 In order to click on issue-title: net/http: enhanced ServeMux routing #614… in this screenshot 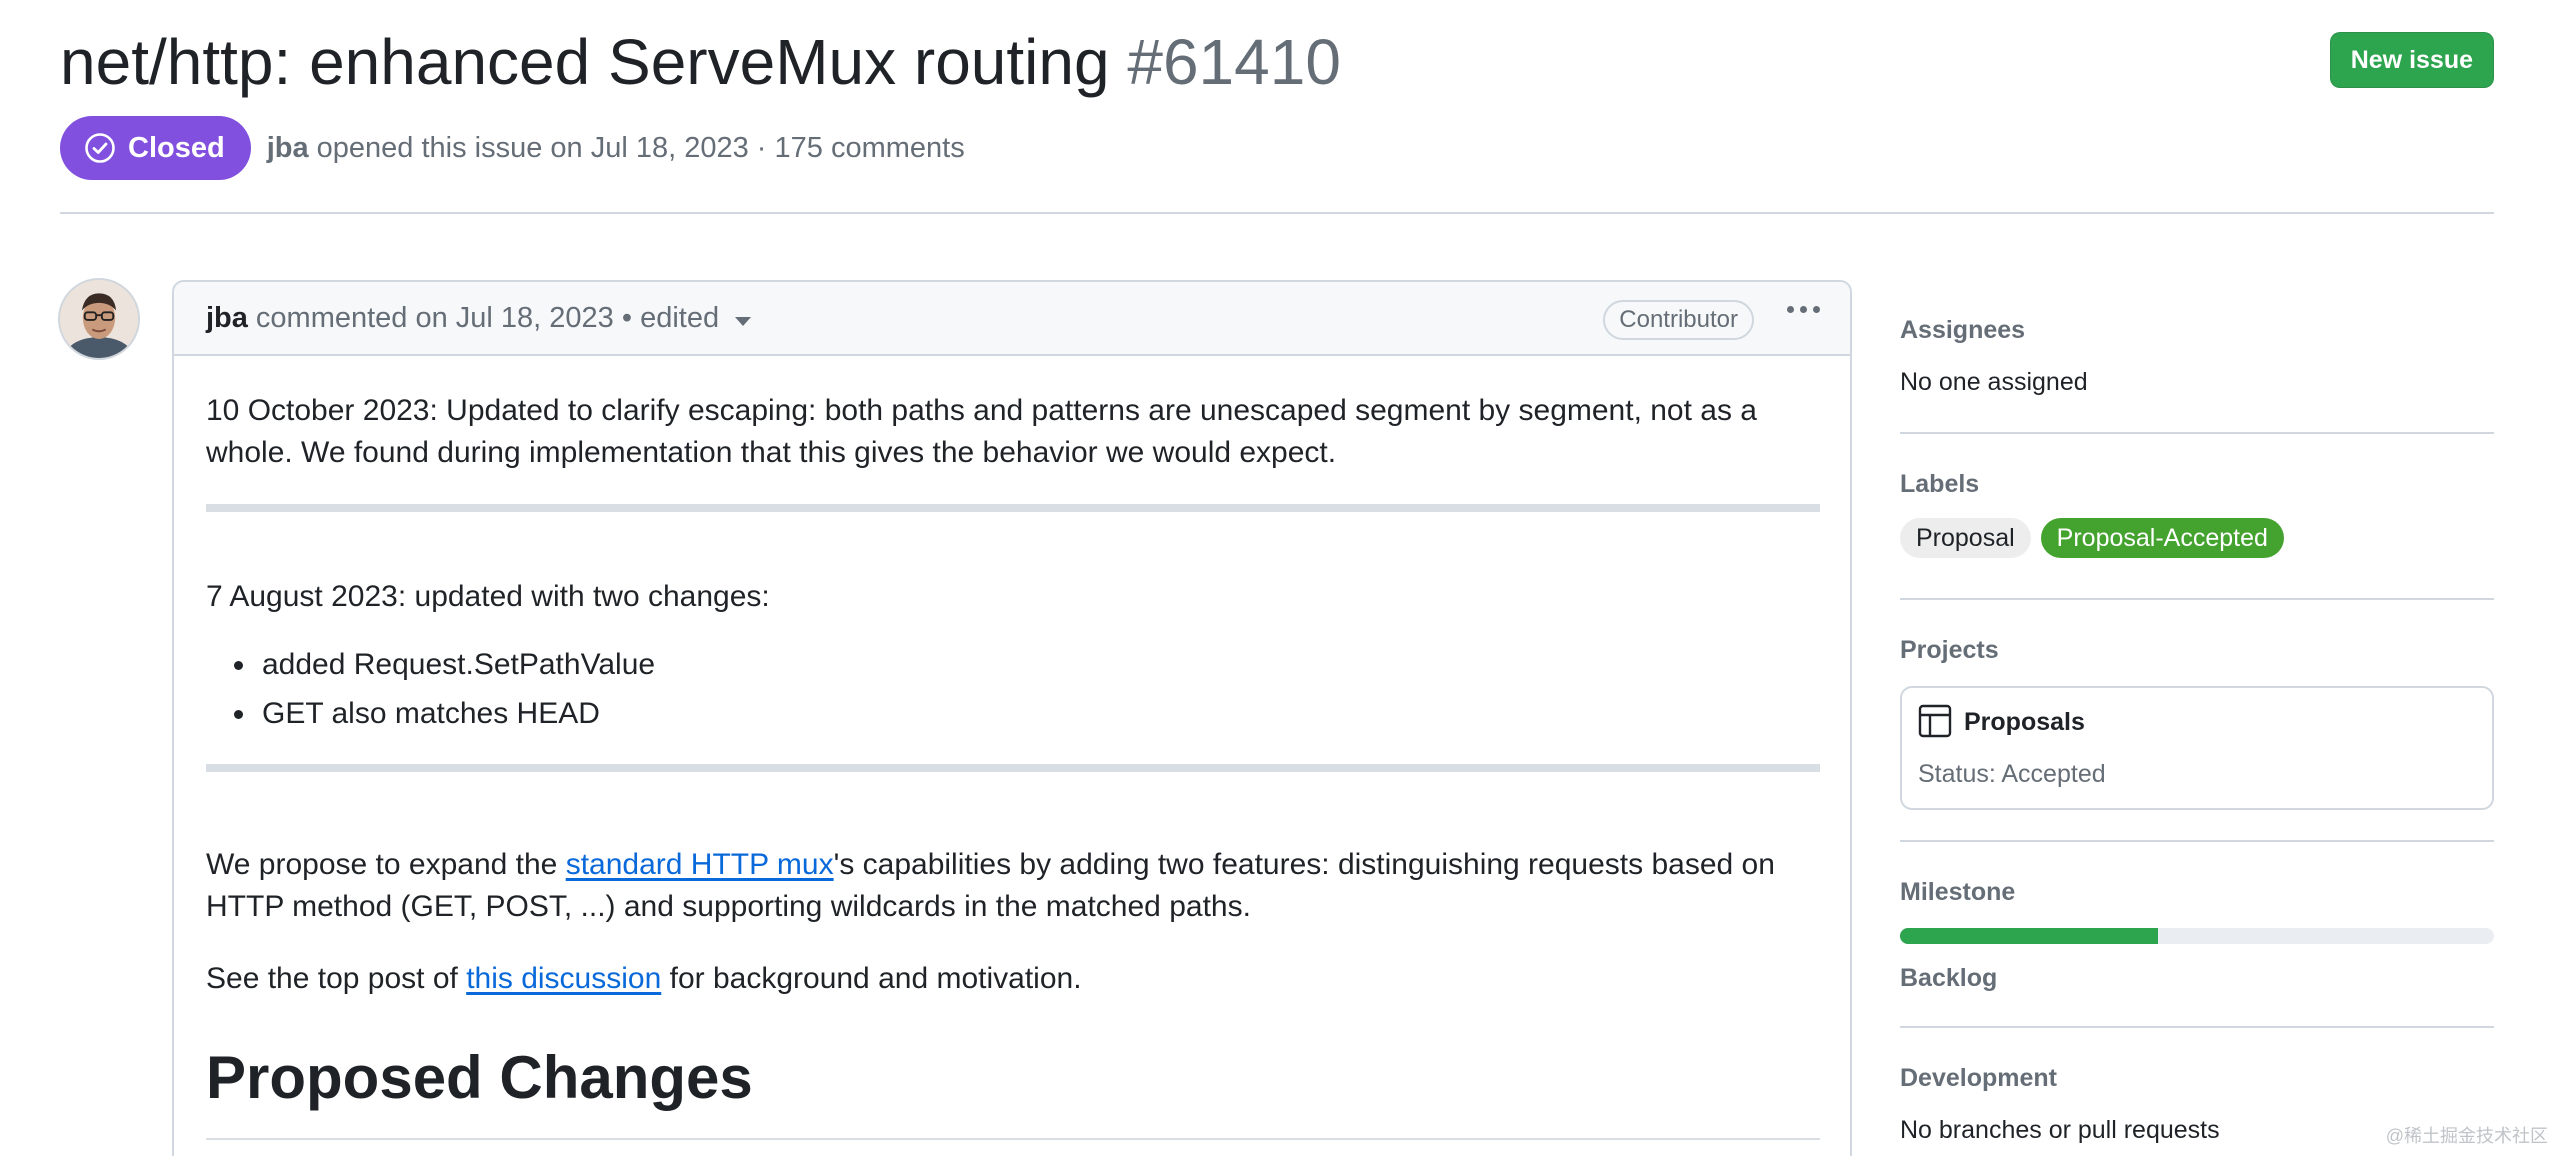, I will do `click(1277, 62)`.